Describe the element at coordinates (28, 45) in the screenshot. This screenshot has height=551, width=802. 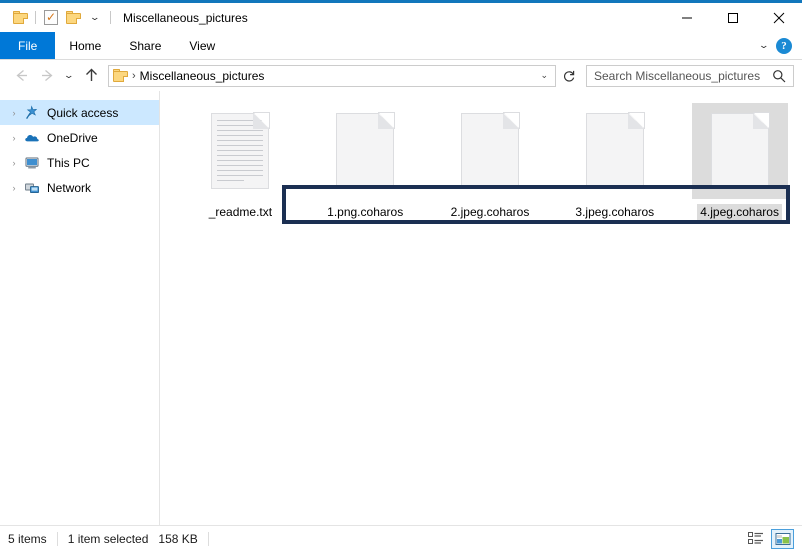
I see `tab-file: File` at that location.